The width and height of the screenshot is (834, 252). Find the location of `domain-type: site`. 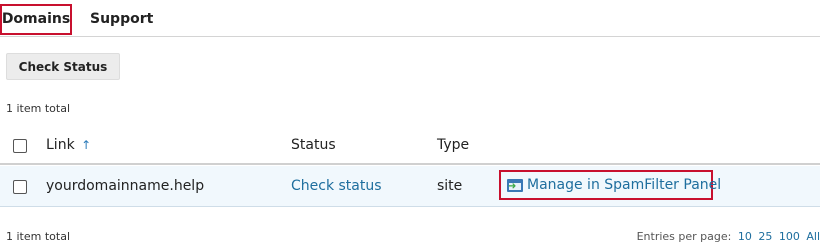

domain-type: site is located at coordinates (450, 186).